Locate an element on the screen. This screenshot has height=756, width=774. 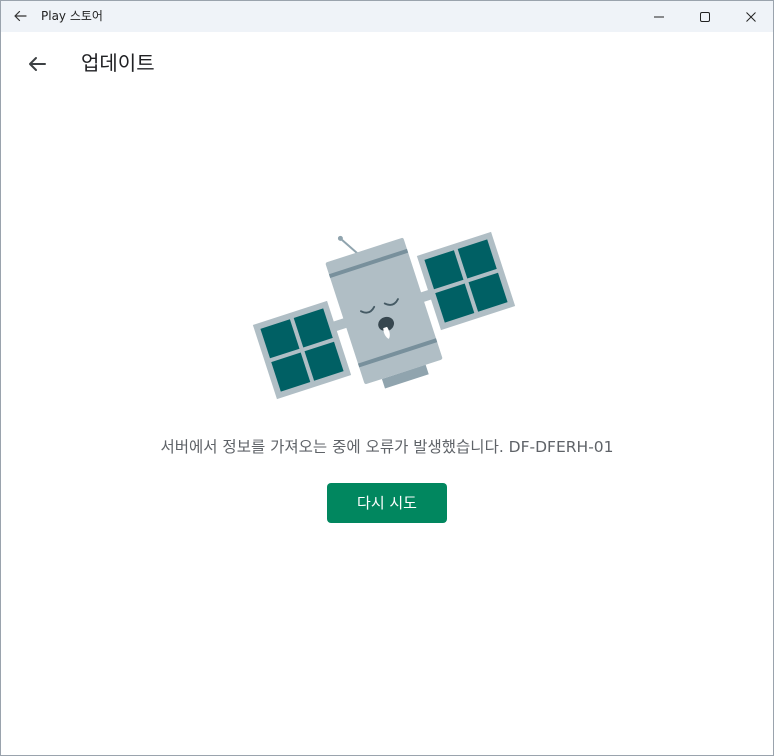
window-title: Play 스토어 is located at coordinates (72, 16).